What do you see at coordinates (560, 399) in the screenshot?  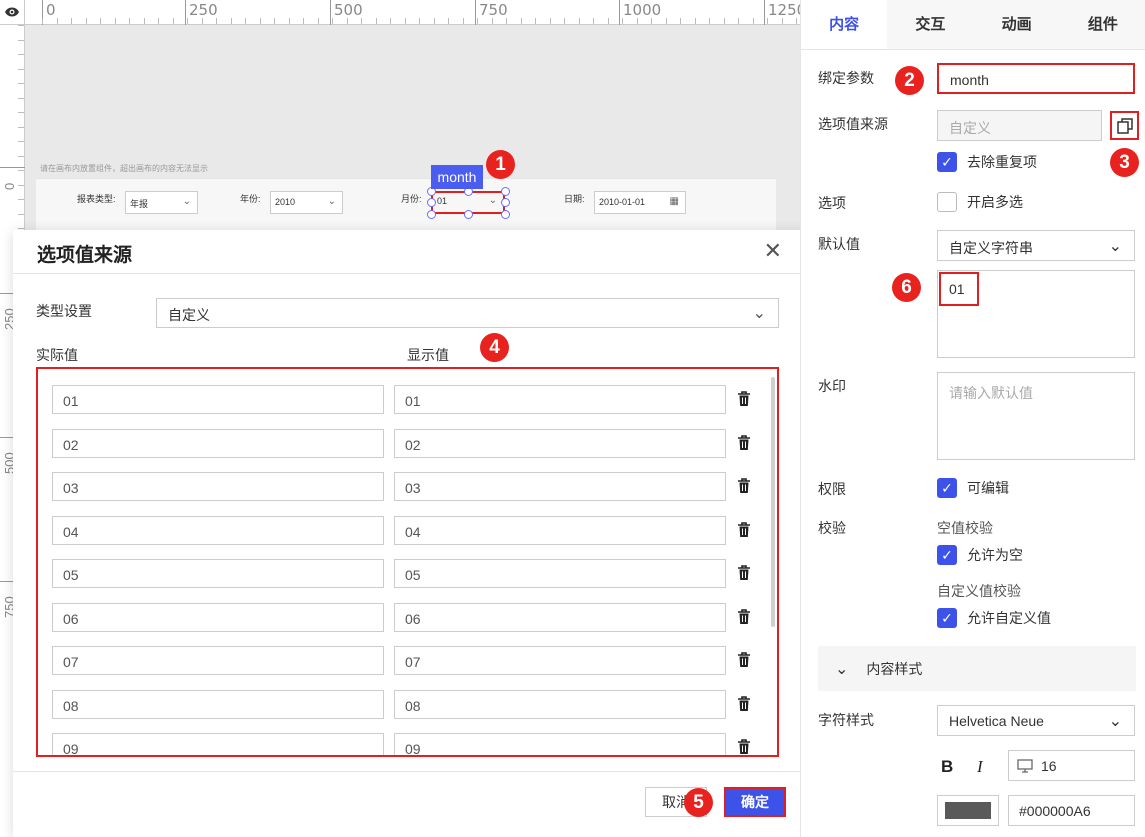 I see `display-value-input: 01` at bounding box center [560, 399].